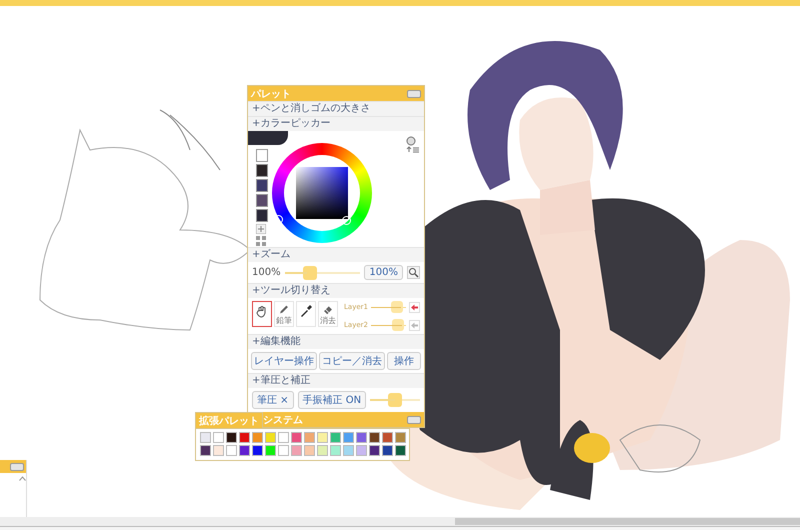  What do you see at coordinates (352, 361) in the screenshot?
I see `edit-button: コピー／消去` at bounding box center [352, 361].